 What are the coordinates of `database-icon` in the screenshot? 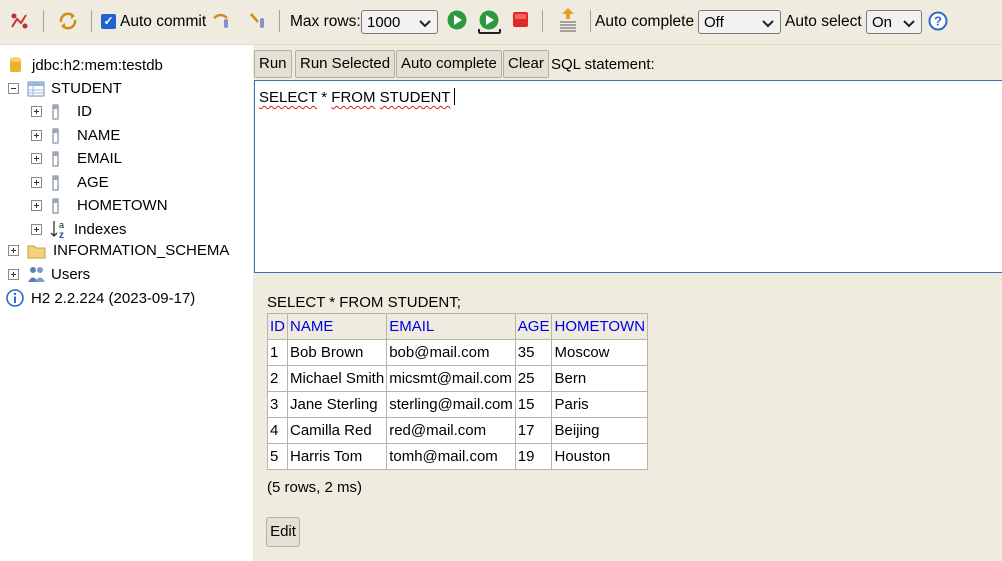 It's located at (15, 64).